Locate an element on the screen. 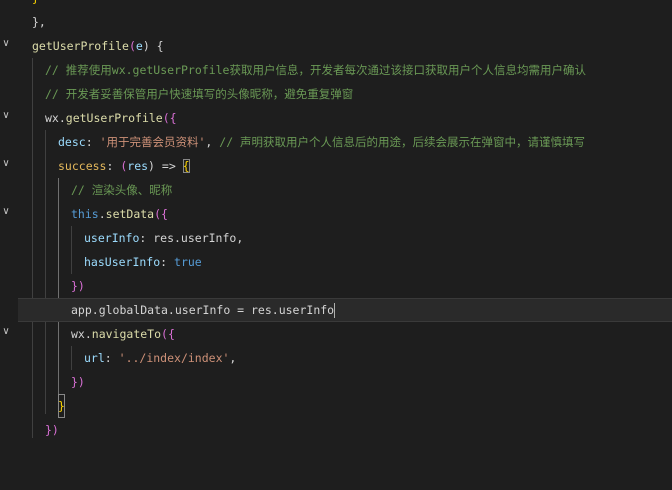 The image size is (672, 490). code-line: url: '../index/index', is located at coordinates (160, 358).